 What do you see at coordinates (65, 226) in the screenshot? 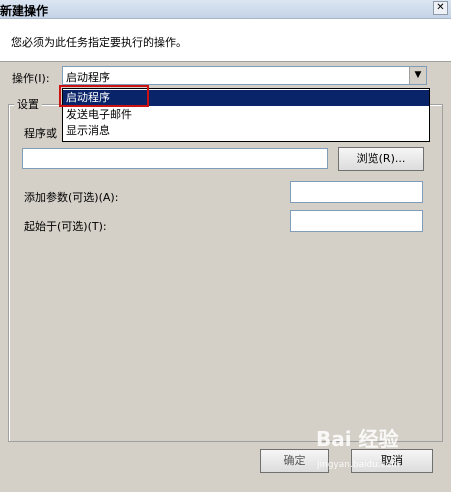
I see `start-in-label: 起始于(可选)(T):` at bounding box center [65, 226].